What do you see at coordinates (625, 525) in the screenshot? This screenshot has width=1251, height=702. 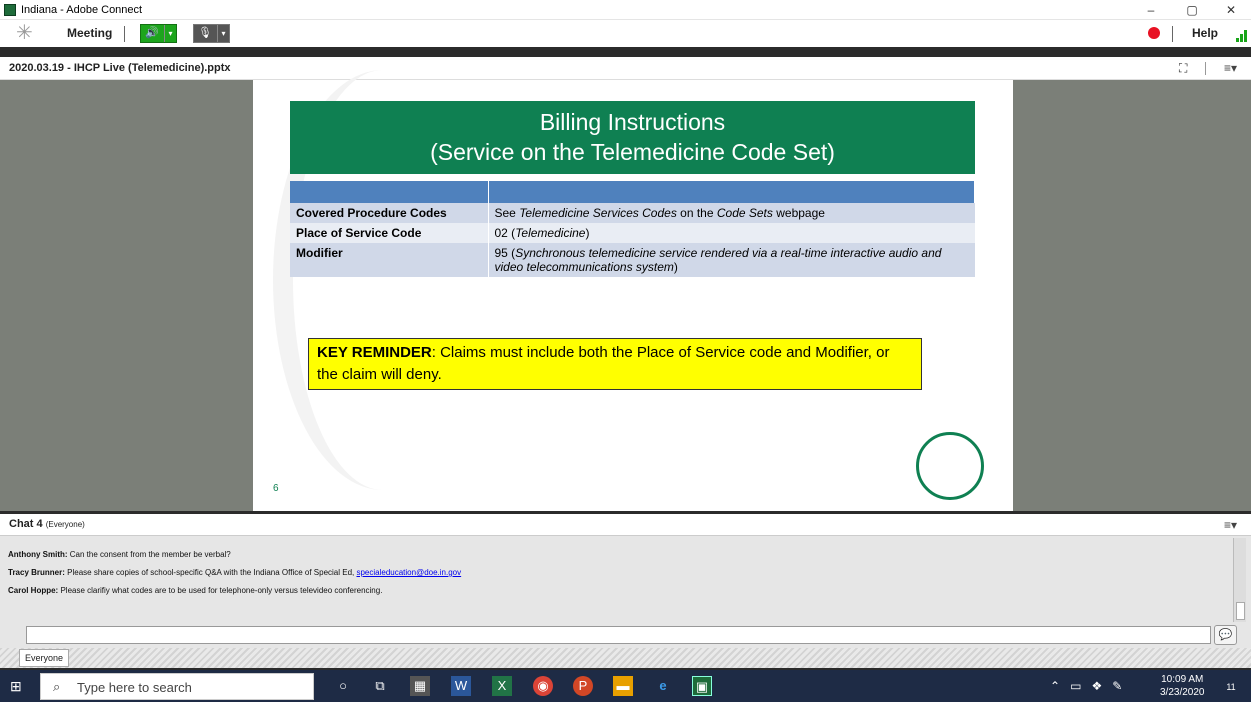 I see `chat-pod-header: Chat 4 (Everyone) ≡▾` at bounding box center [625, 525].